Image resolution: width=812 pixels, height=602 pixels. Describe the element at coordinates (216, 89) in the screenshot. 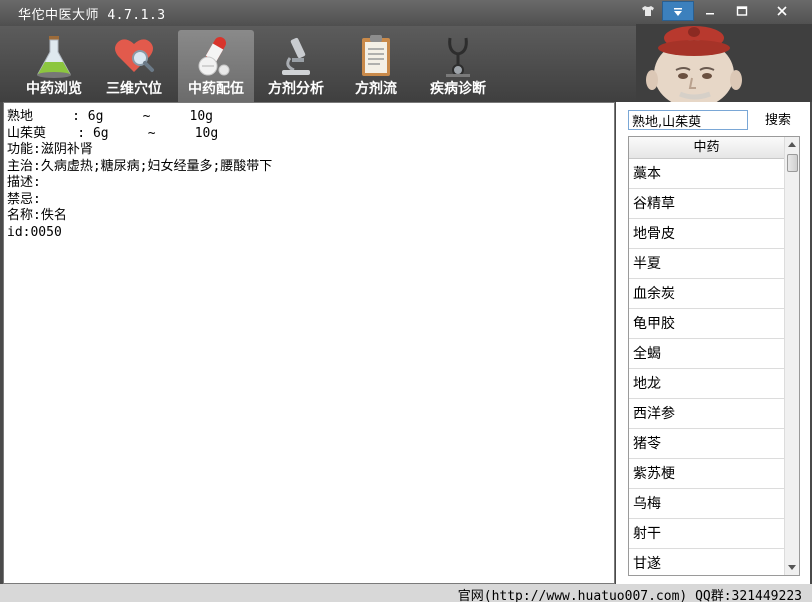

I see `tab-label: 中药配伍` at that location.